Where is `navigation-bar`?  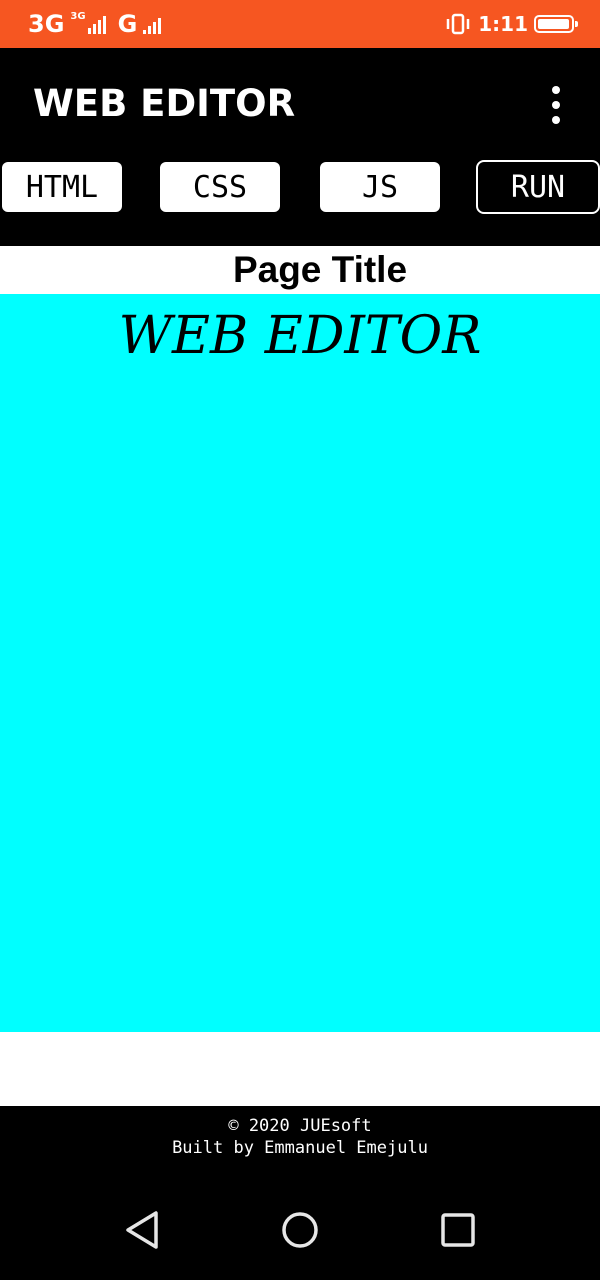
navigation-bar is located at coordinates (300, 1228).